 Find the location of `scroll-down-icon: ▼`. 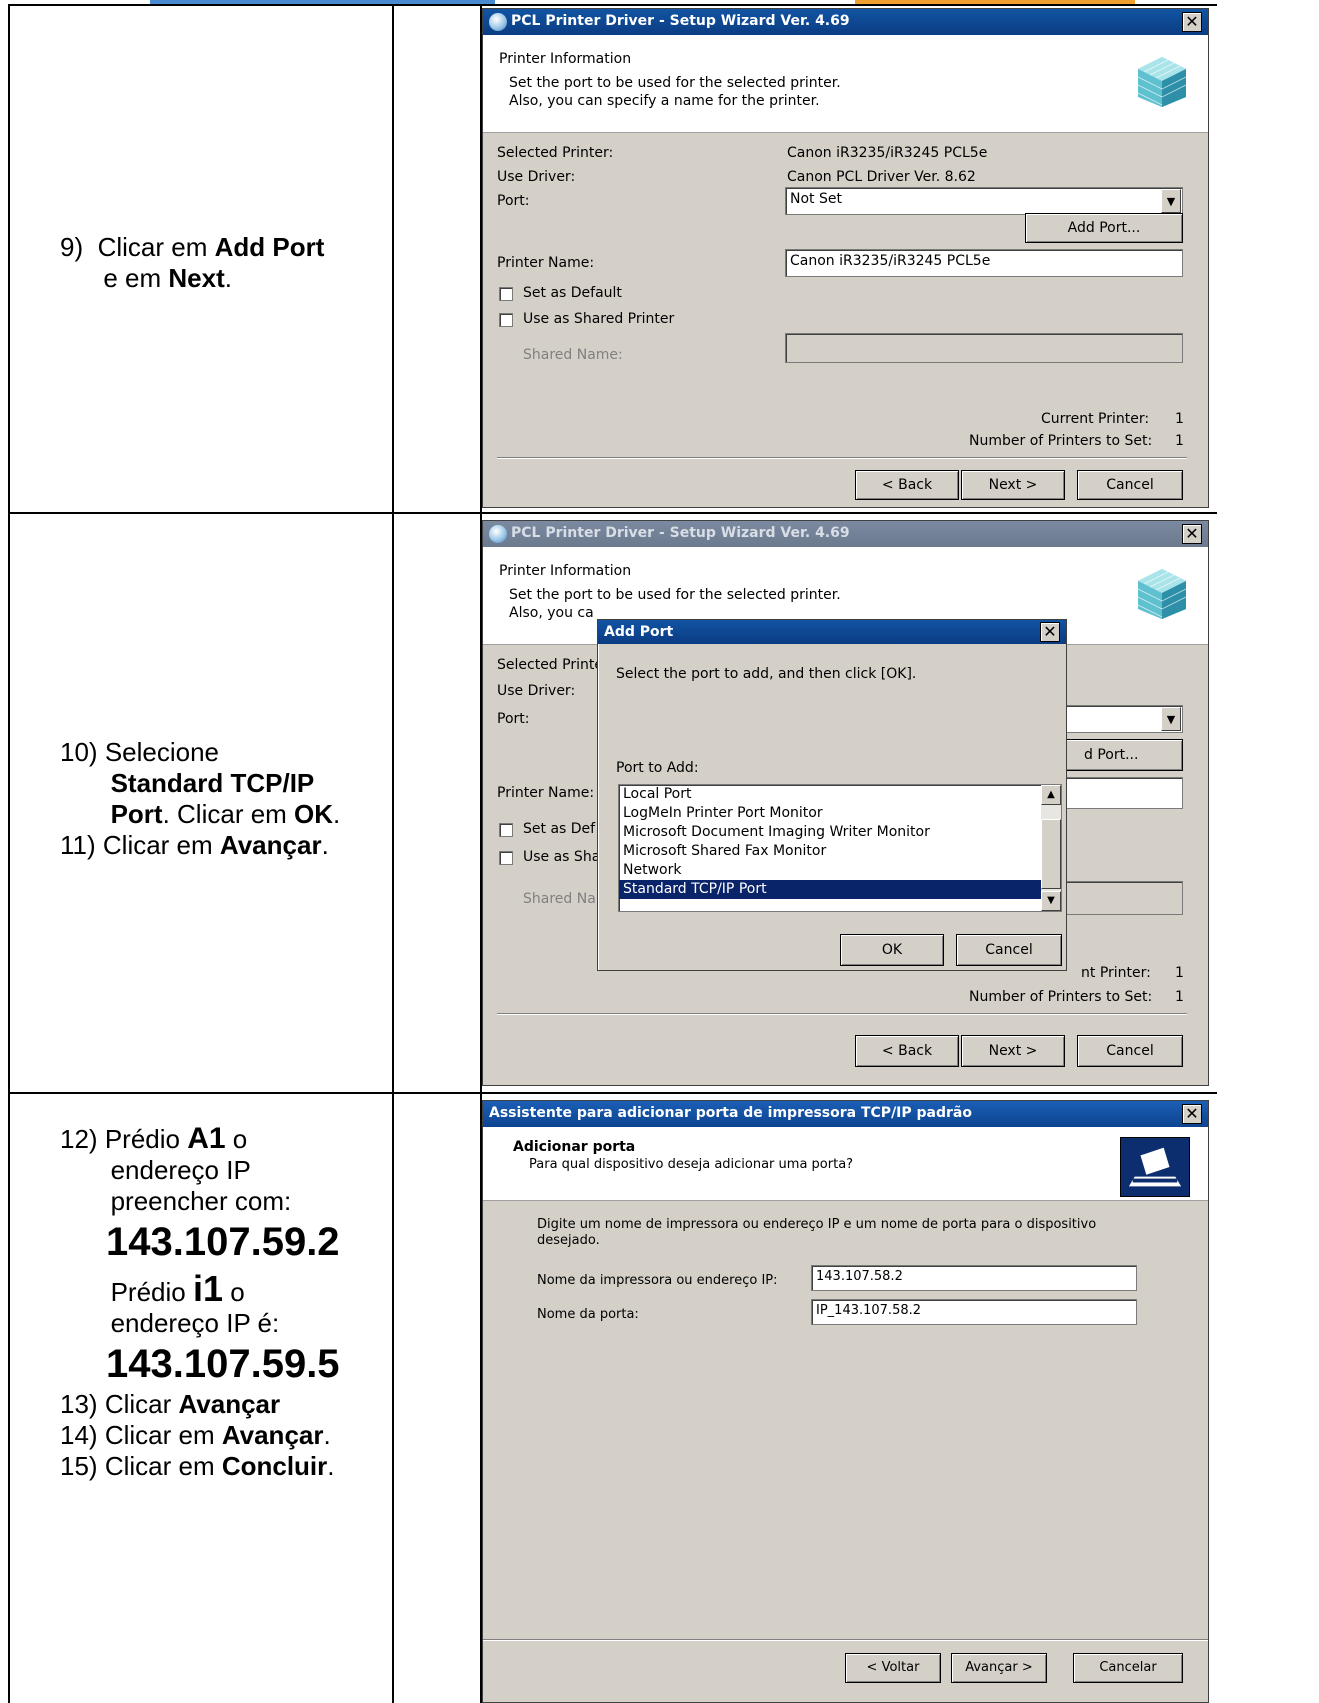

scroll-down-icon: ▼ is located at coordinates (1051, 901).